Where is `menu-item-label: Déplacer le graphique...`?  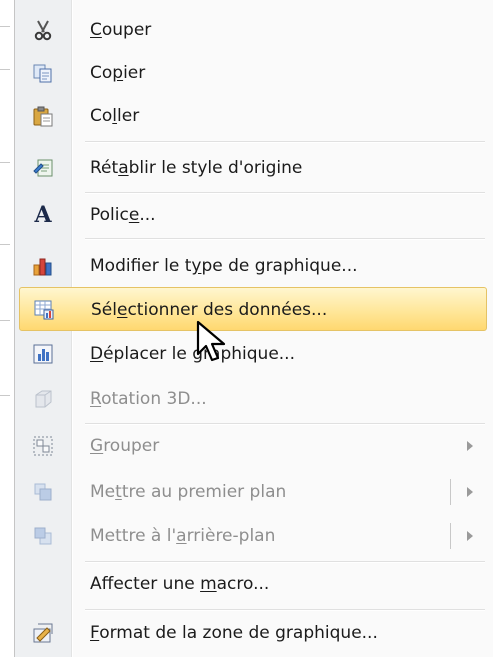 menu-item-label: Déplacer le graphique... is located at coordinates (192, 354).